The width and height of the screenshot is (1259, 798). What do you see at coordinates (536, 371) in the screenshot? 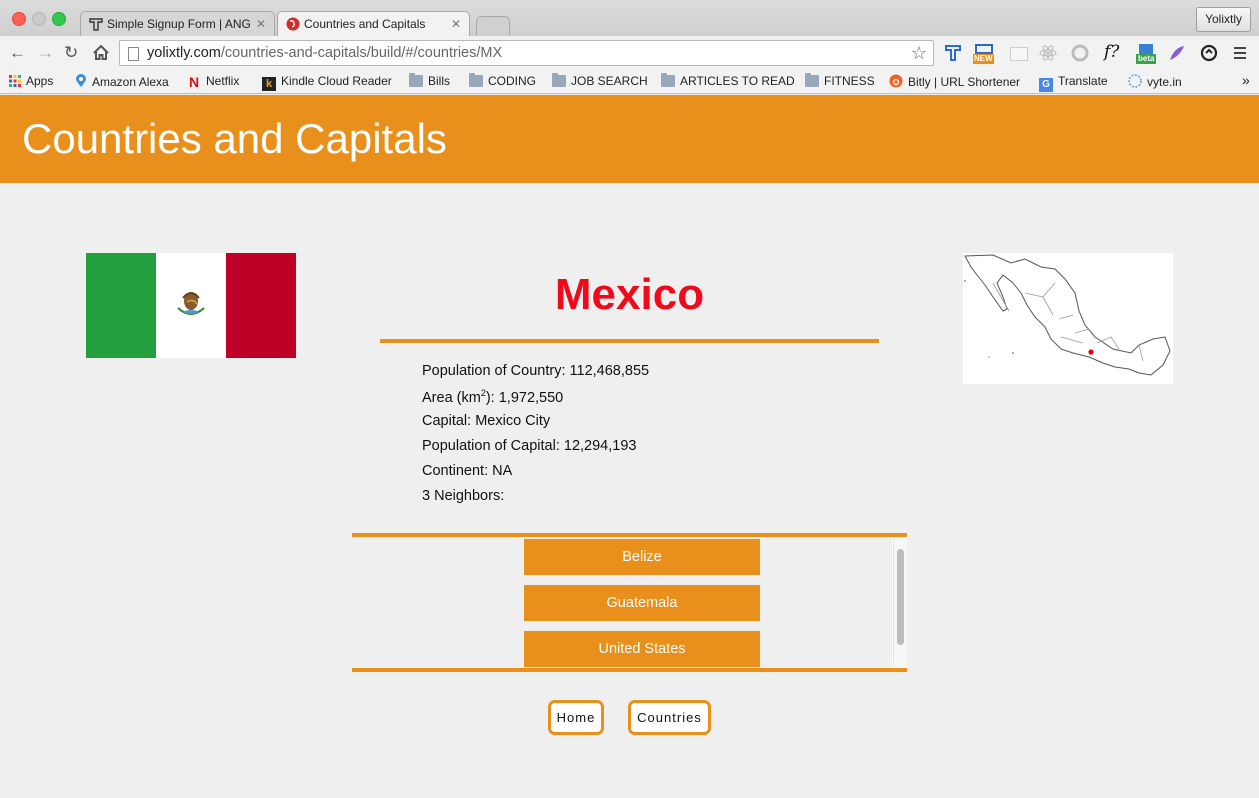
I see `population-info: Population of Country: 112,468,855` at bounding box center [536, 371].